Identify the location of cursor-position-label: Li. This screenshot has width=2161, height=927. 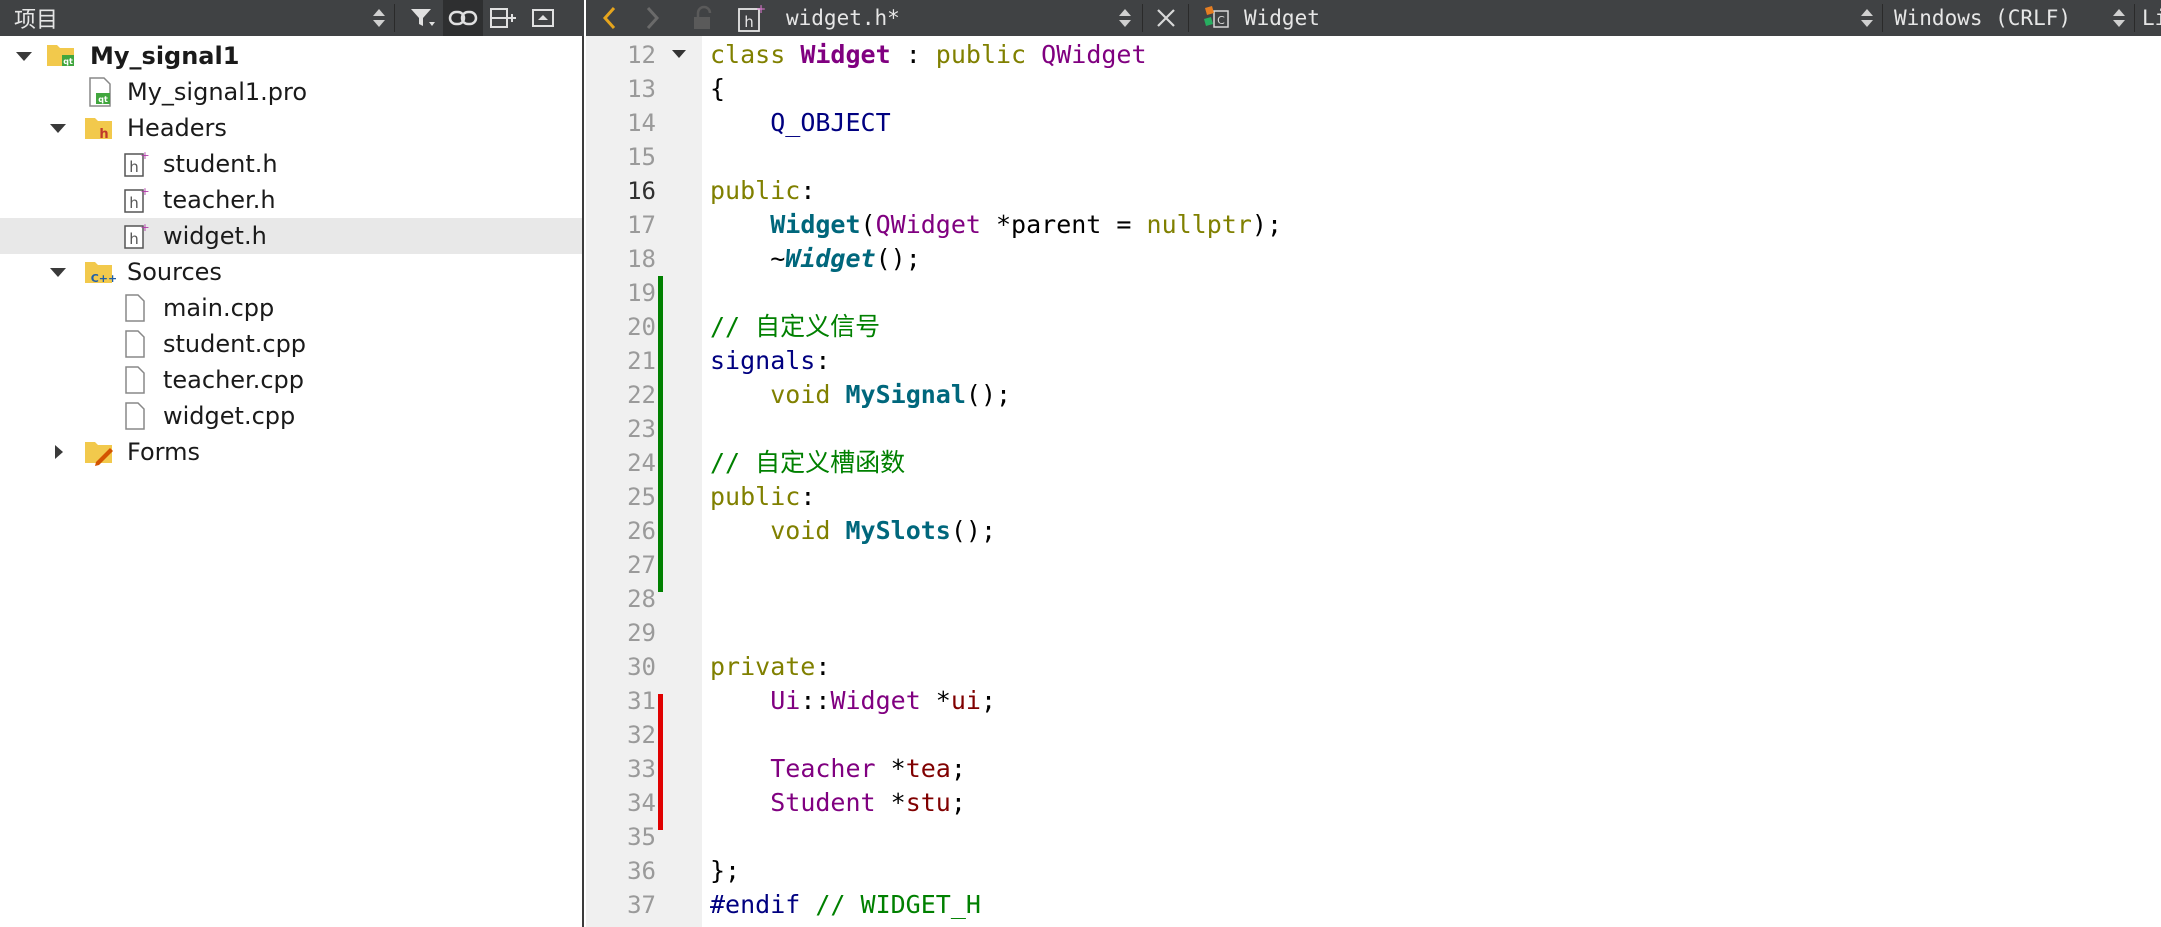
(2151, 18).